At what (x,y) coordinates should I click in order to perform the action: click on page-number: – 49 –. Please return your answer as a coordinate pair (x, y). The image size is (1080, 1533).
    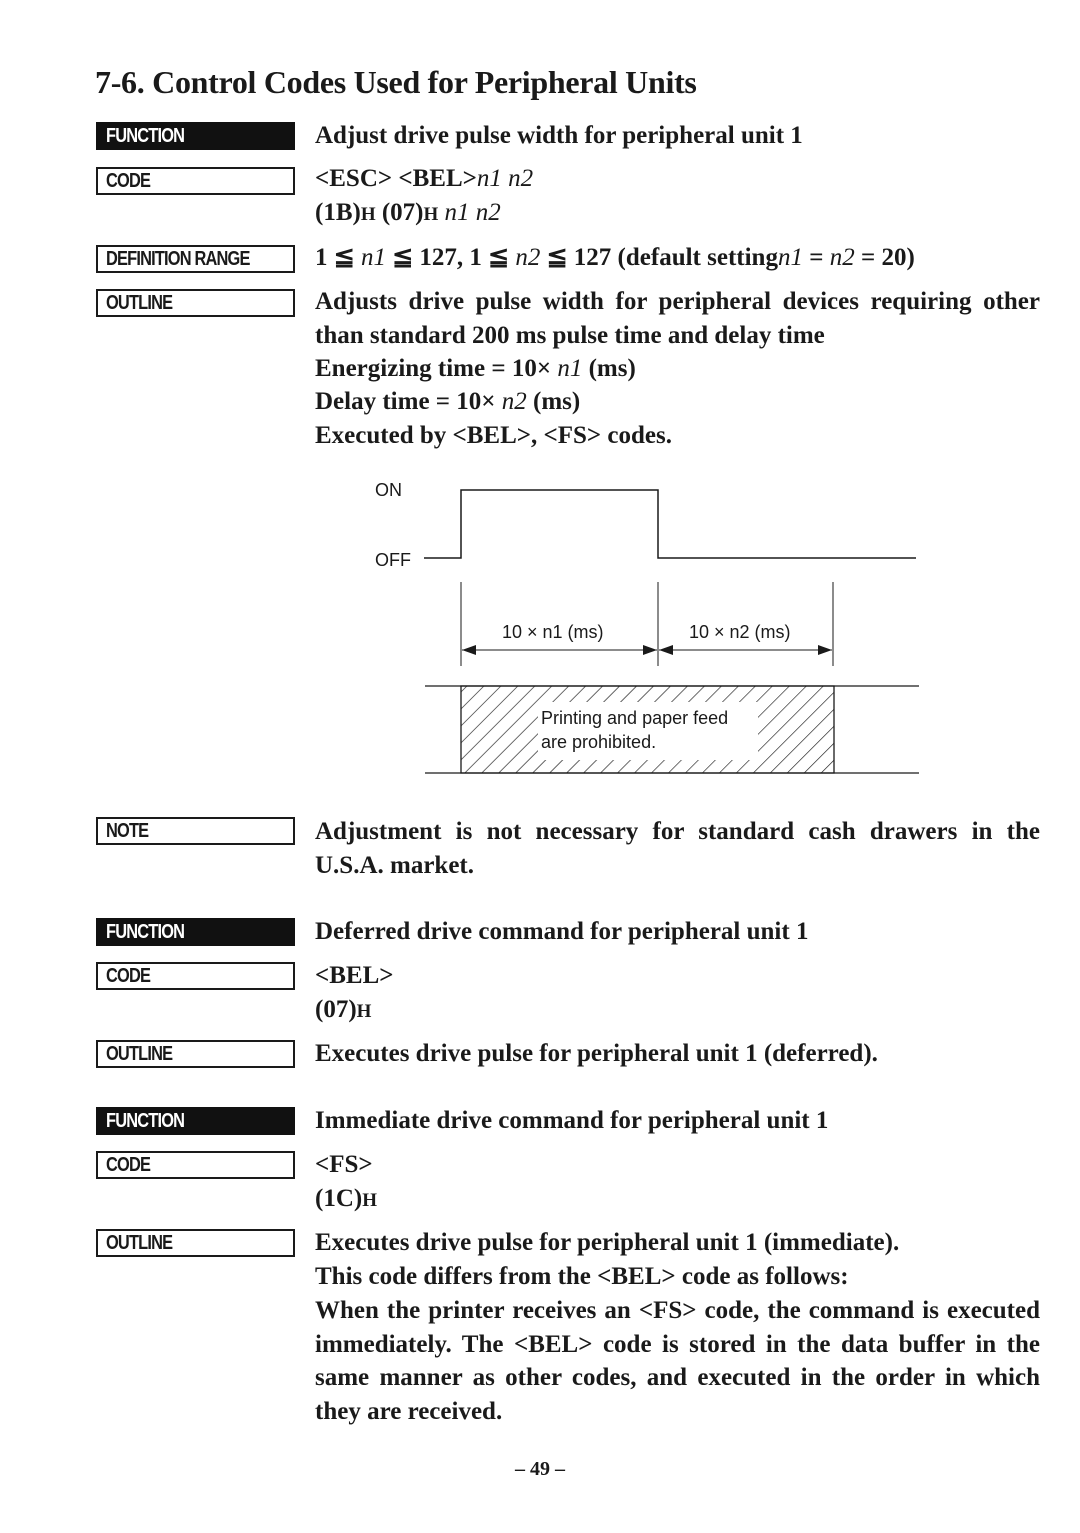
    Looking at the image, I should click on (540, 1469).